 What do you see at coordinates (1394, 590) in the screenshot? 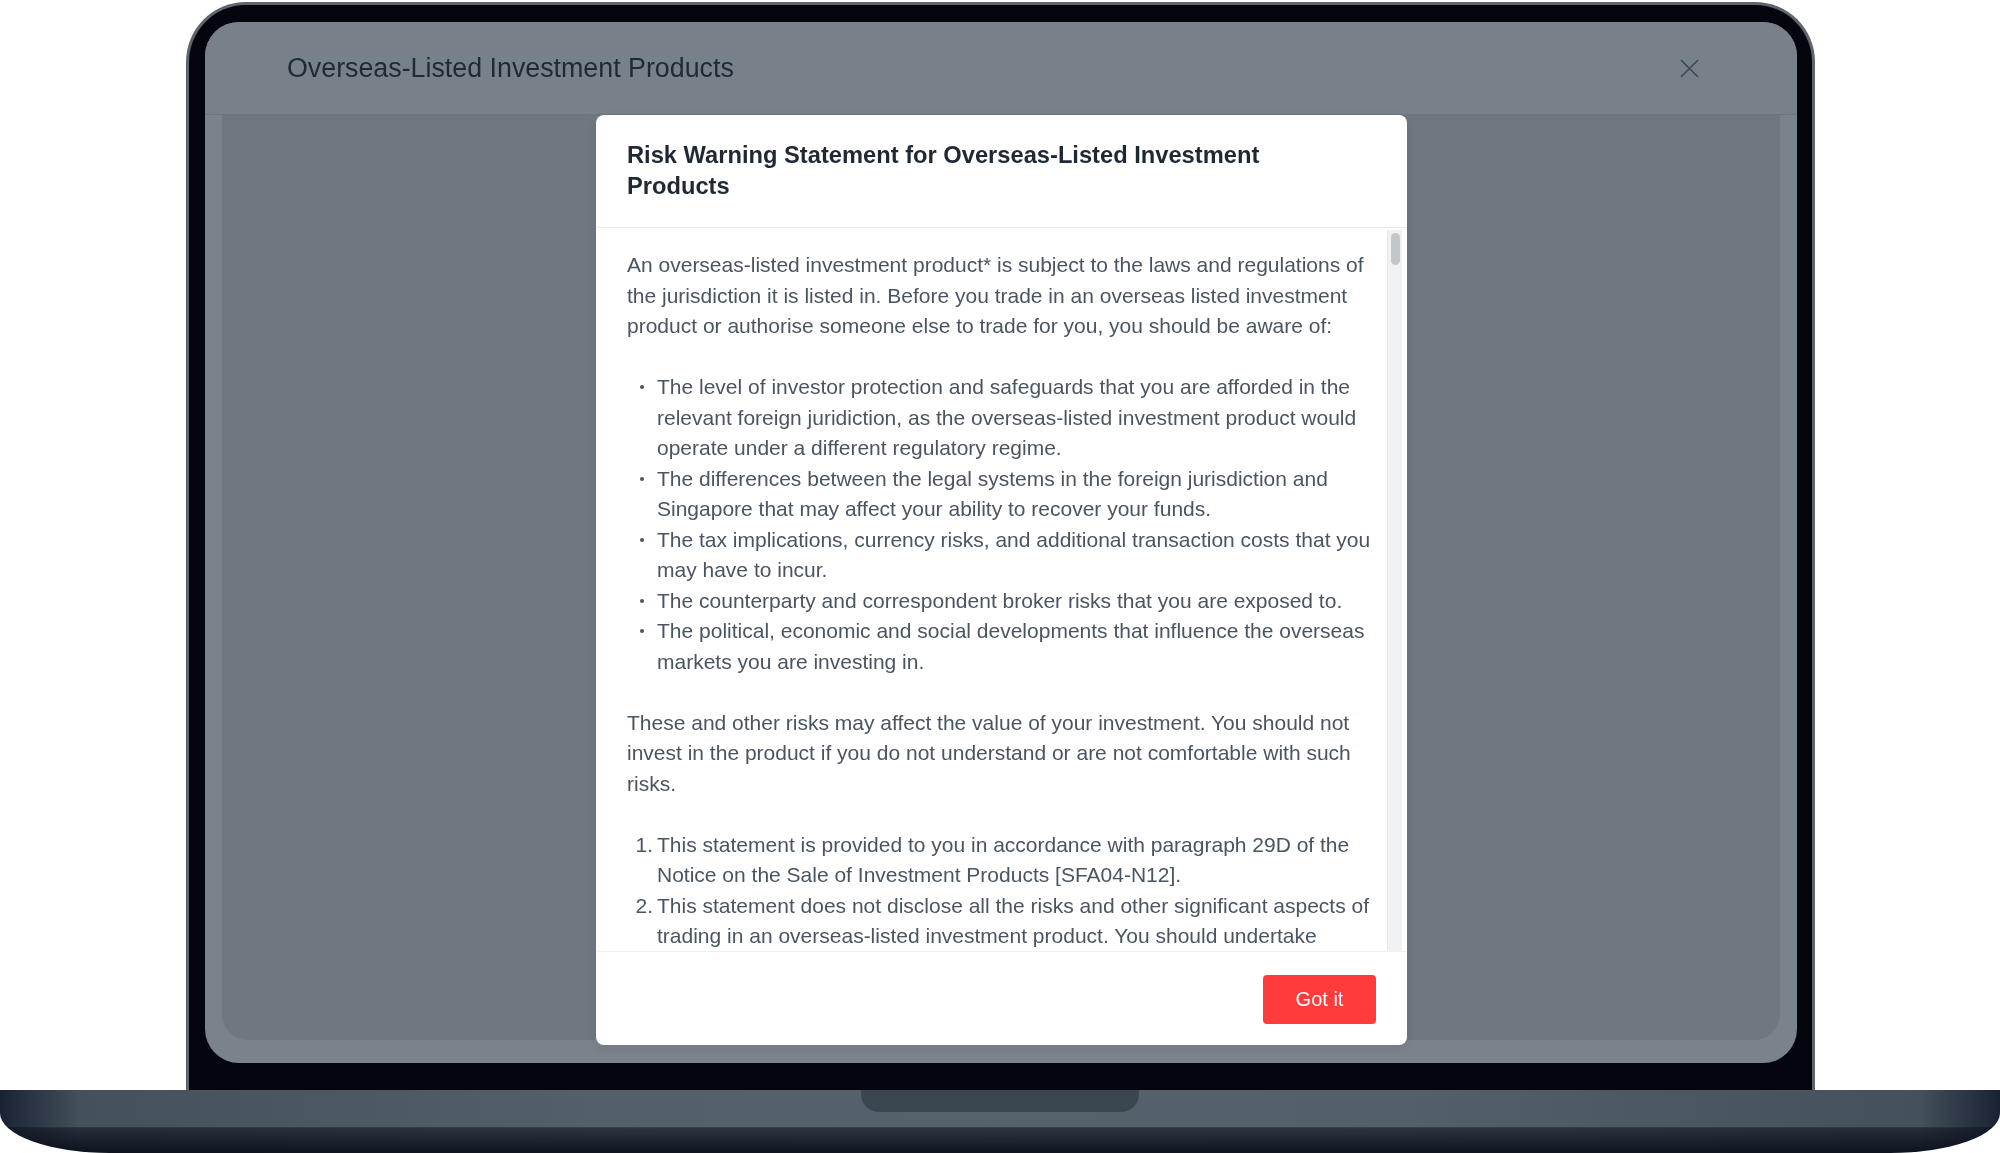
I see `scrollbar` at bounding box center [1394, 590].